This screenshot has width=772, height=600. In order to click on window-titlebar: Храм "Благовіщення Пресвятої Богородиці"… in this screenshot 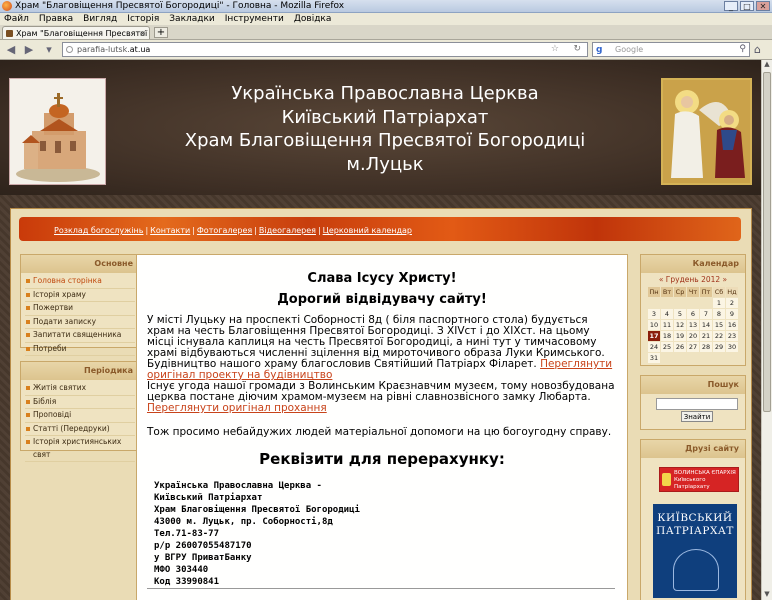, I will do `click(386, 6)`.